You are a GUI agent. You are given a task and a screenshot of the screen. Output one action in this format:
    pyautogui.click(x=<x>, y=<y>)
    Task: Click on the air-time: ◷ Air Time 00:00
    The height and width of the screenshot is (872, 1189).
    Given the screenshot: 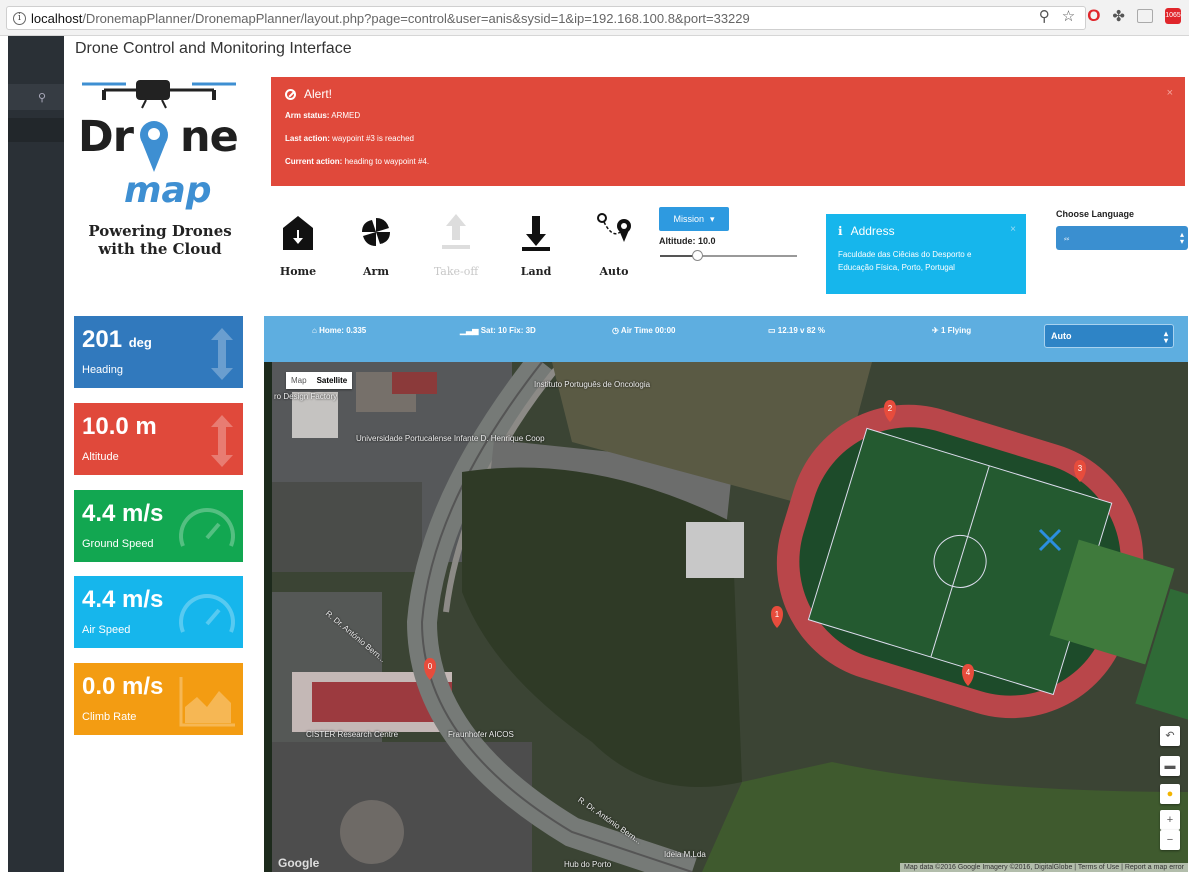 What is the action you would take?
    pyautogui.click(x=643, y=330)
    